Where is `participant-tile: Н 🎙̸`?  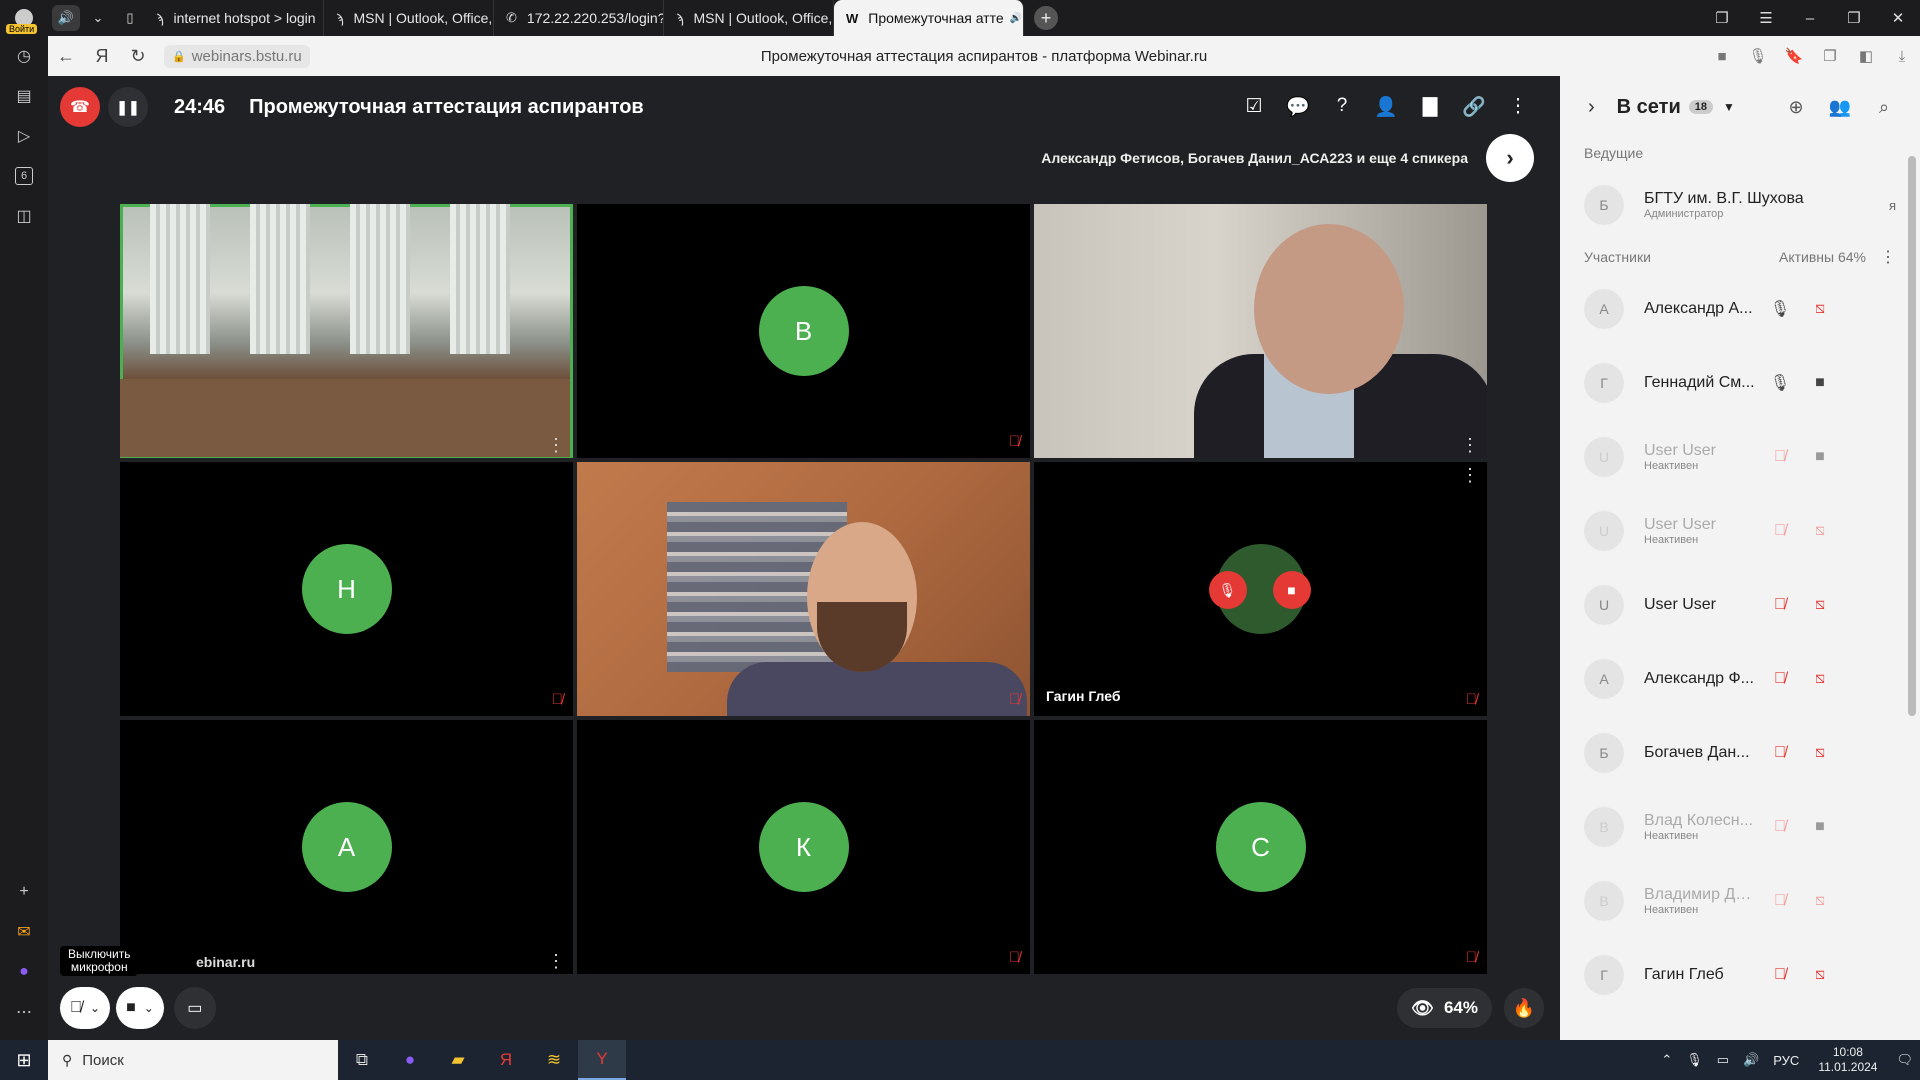
participant-tile: Н 🎙̸ is located at coordinates (346, 589).